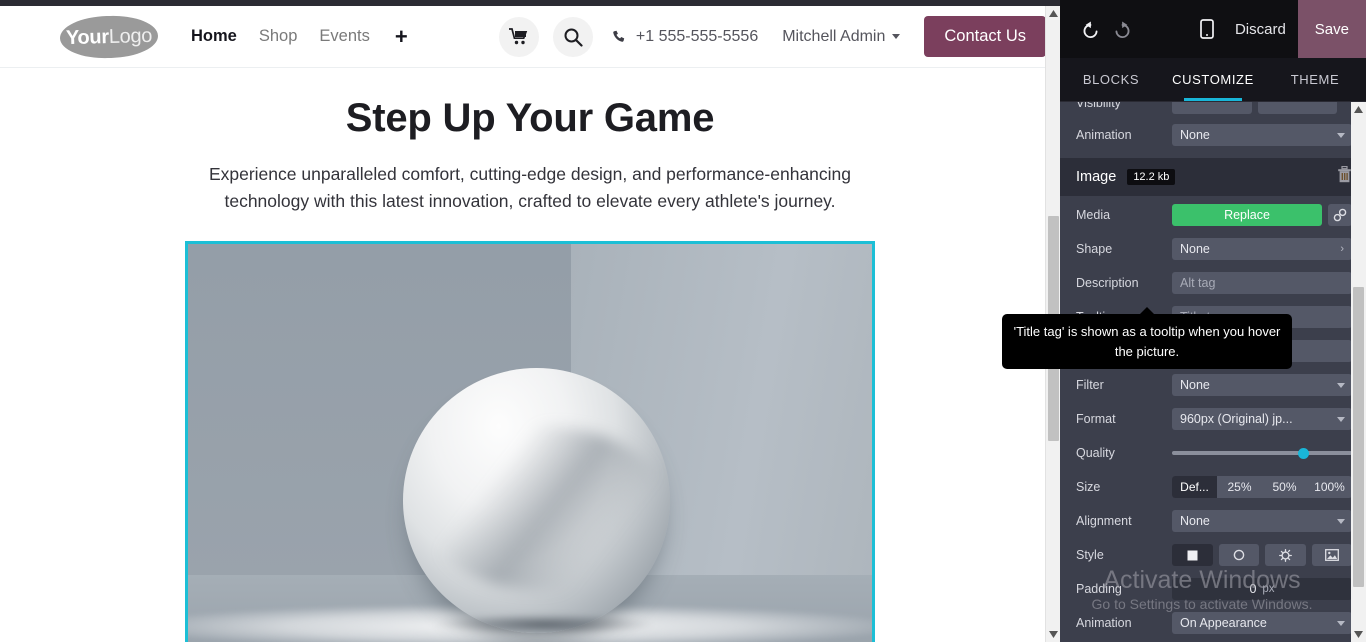 The height and width of the screenshot is (642, 1366). I want to click on quality-label: Quality, so click(1095, 453).